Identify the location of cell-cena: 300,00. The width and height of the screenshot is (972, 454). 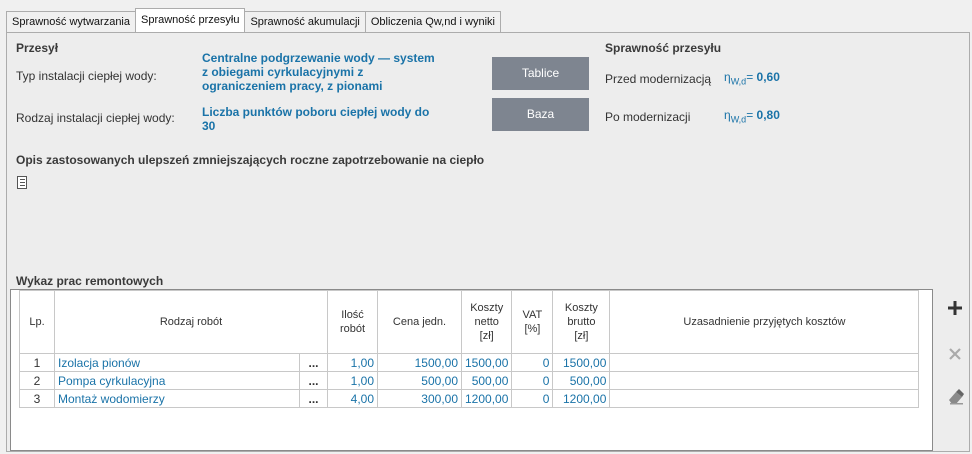
(419, 398).